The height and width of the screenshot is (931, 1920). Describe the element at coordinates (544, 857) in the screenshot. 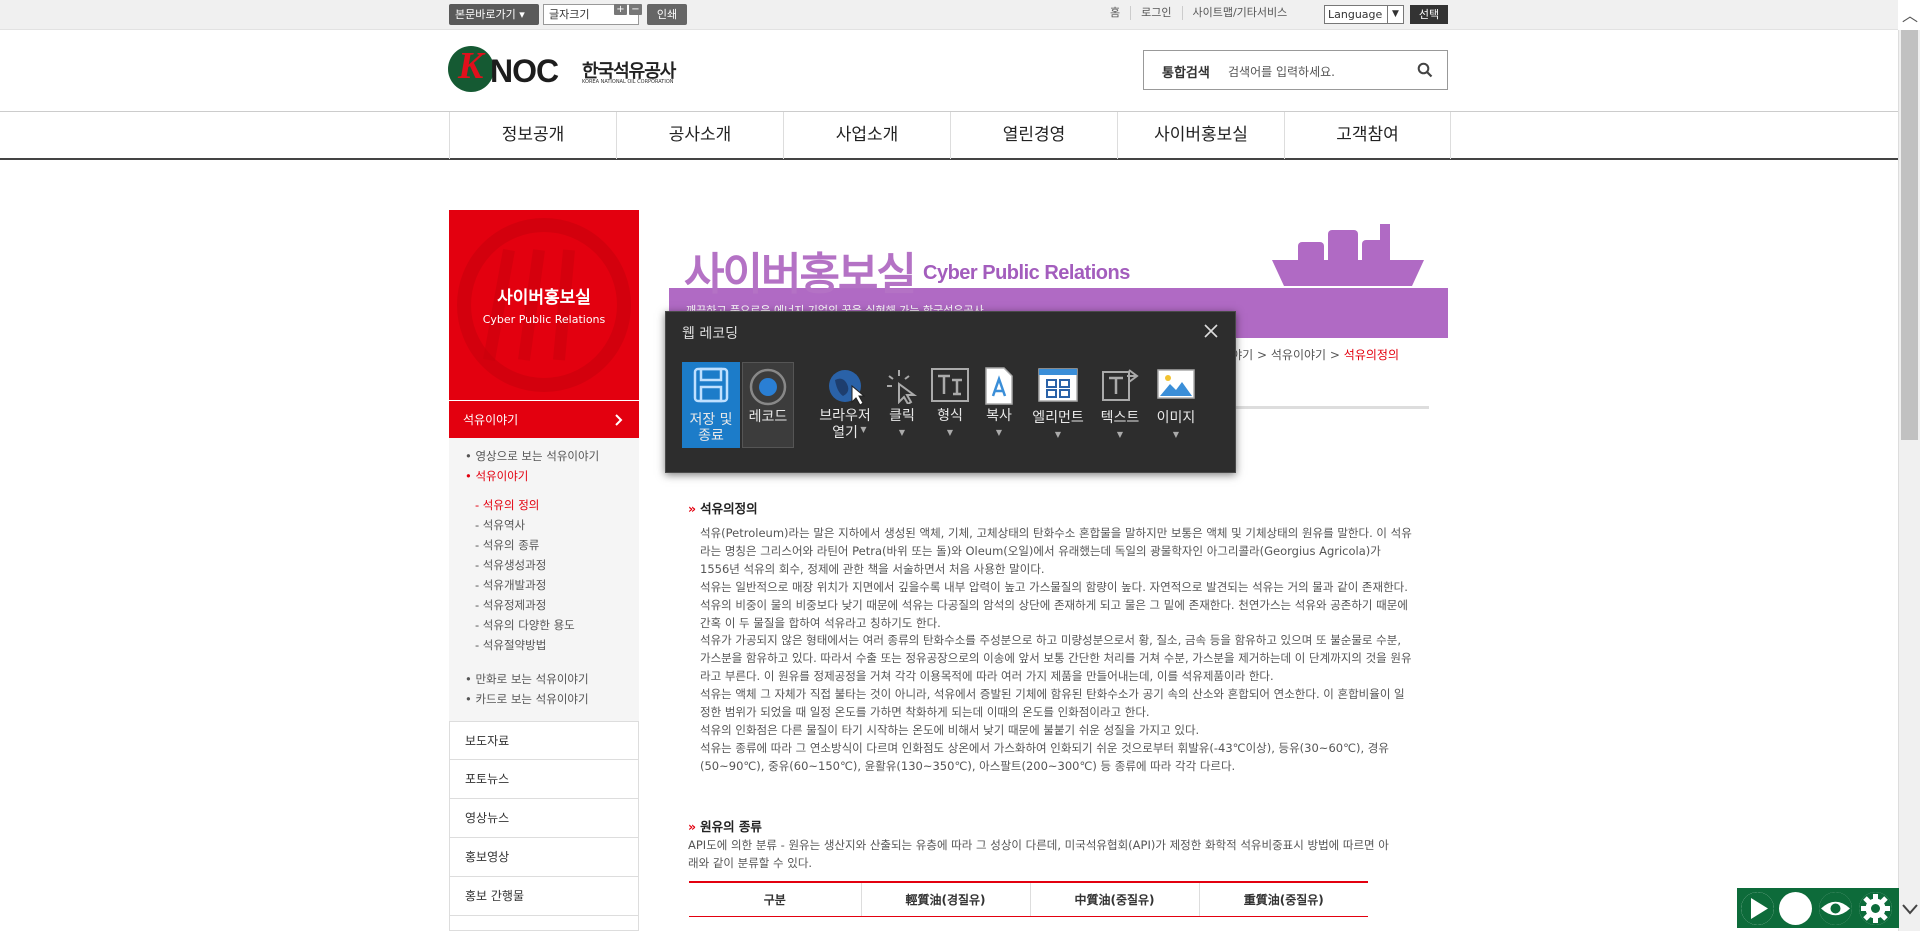

I see `sidebar-item-pr-video: 홍보영상` at that location.